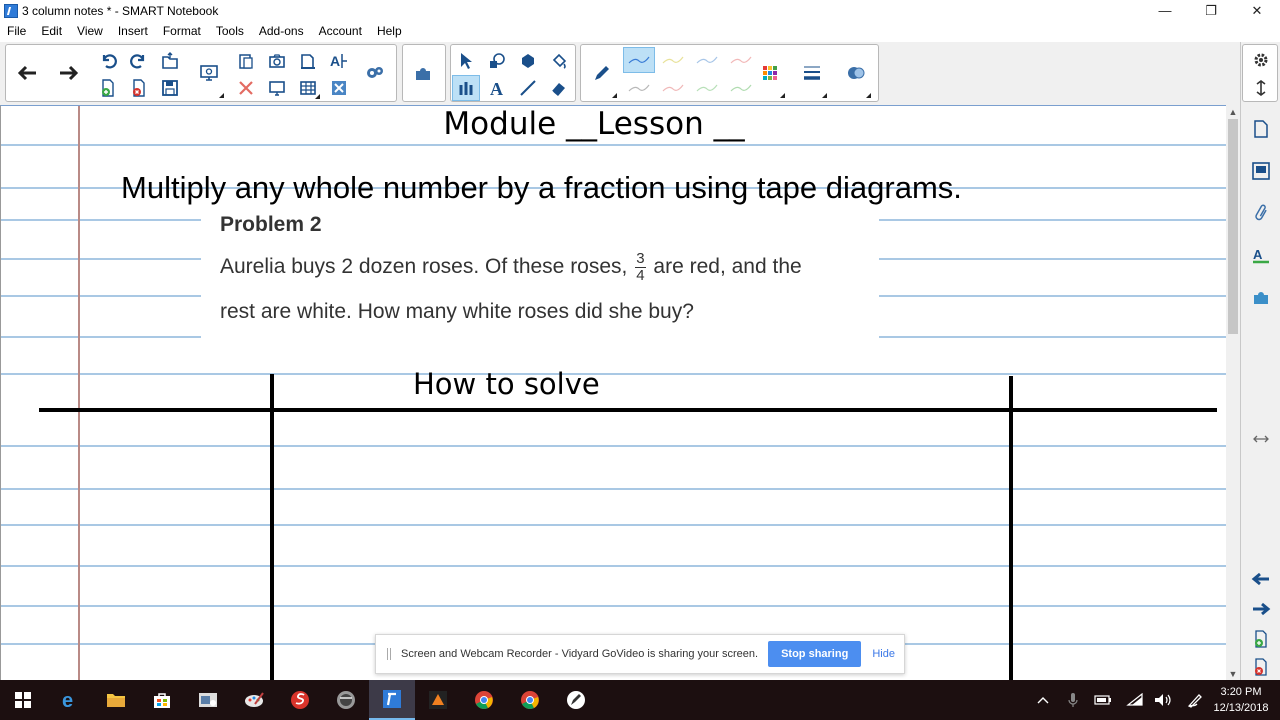 The image size is (1280, 720). I want to click on taskbar-edge: e, so click(70, 700).